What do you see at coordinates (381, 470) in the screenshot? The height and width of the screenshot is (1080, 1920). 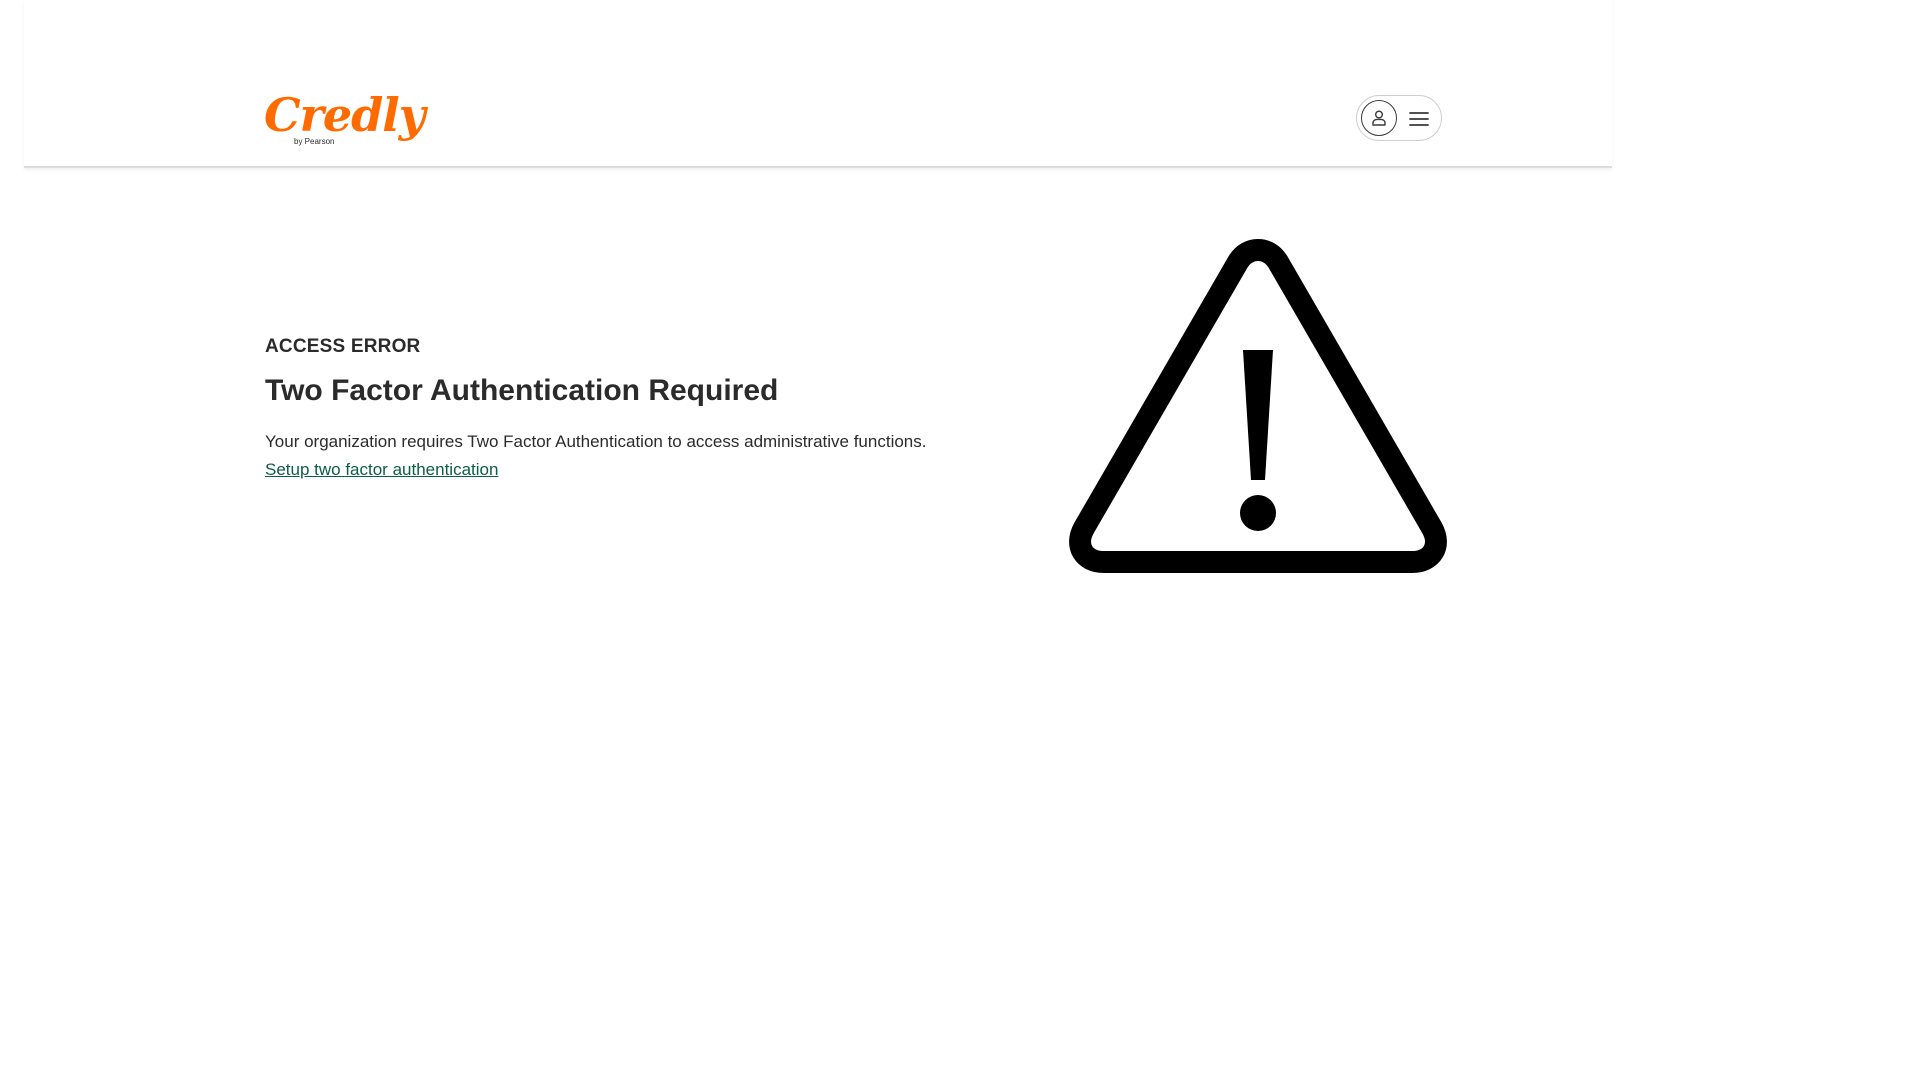 I see `setup-2fa-link: Setup two factor authentication` at bounding box center [381, 470].